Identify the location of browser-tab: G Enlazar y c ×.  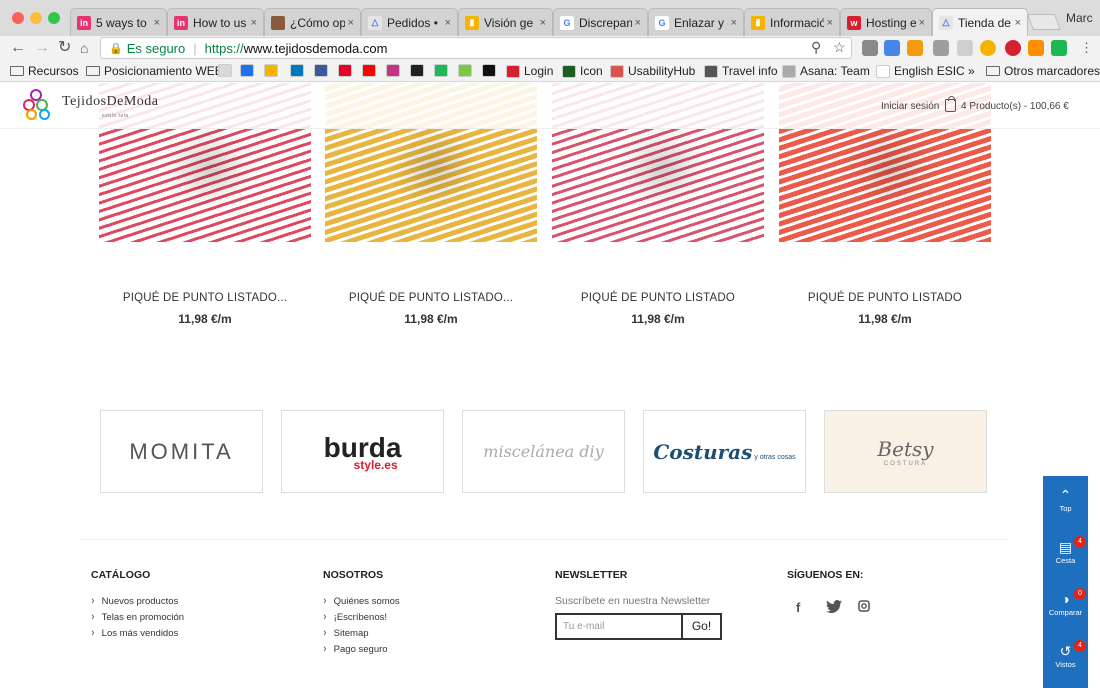
(696, 22).